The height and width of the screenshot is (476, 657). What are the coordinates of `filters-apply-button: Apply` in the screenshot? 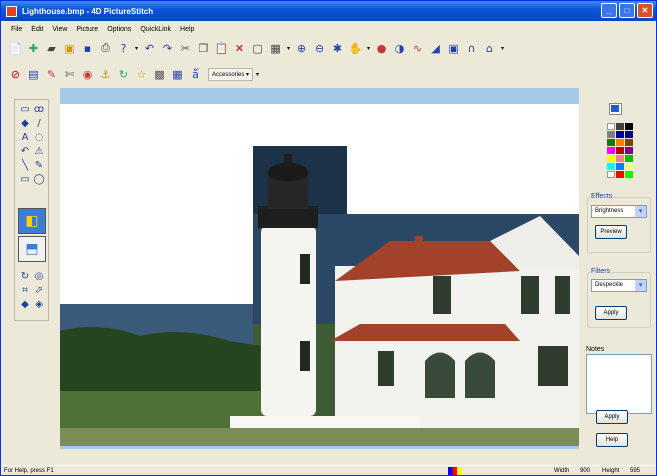 It's located at (611, 313).